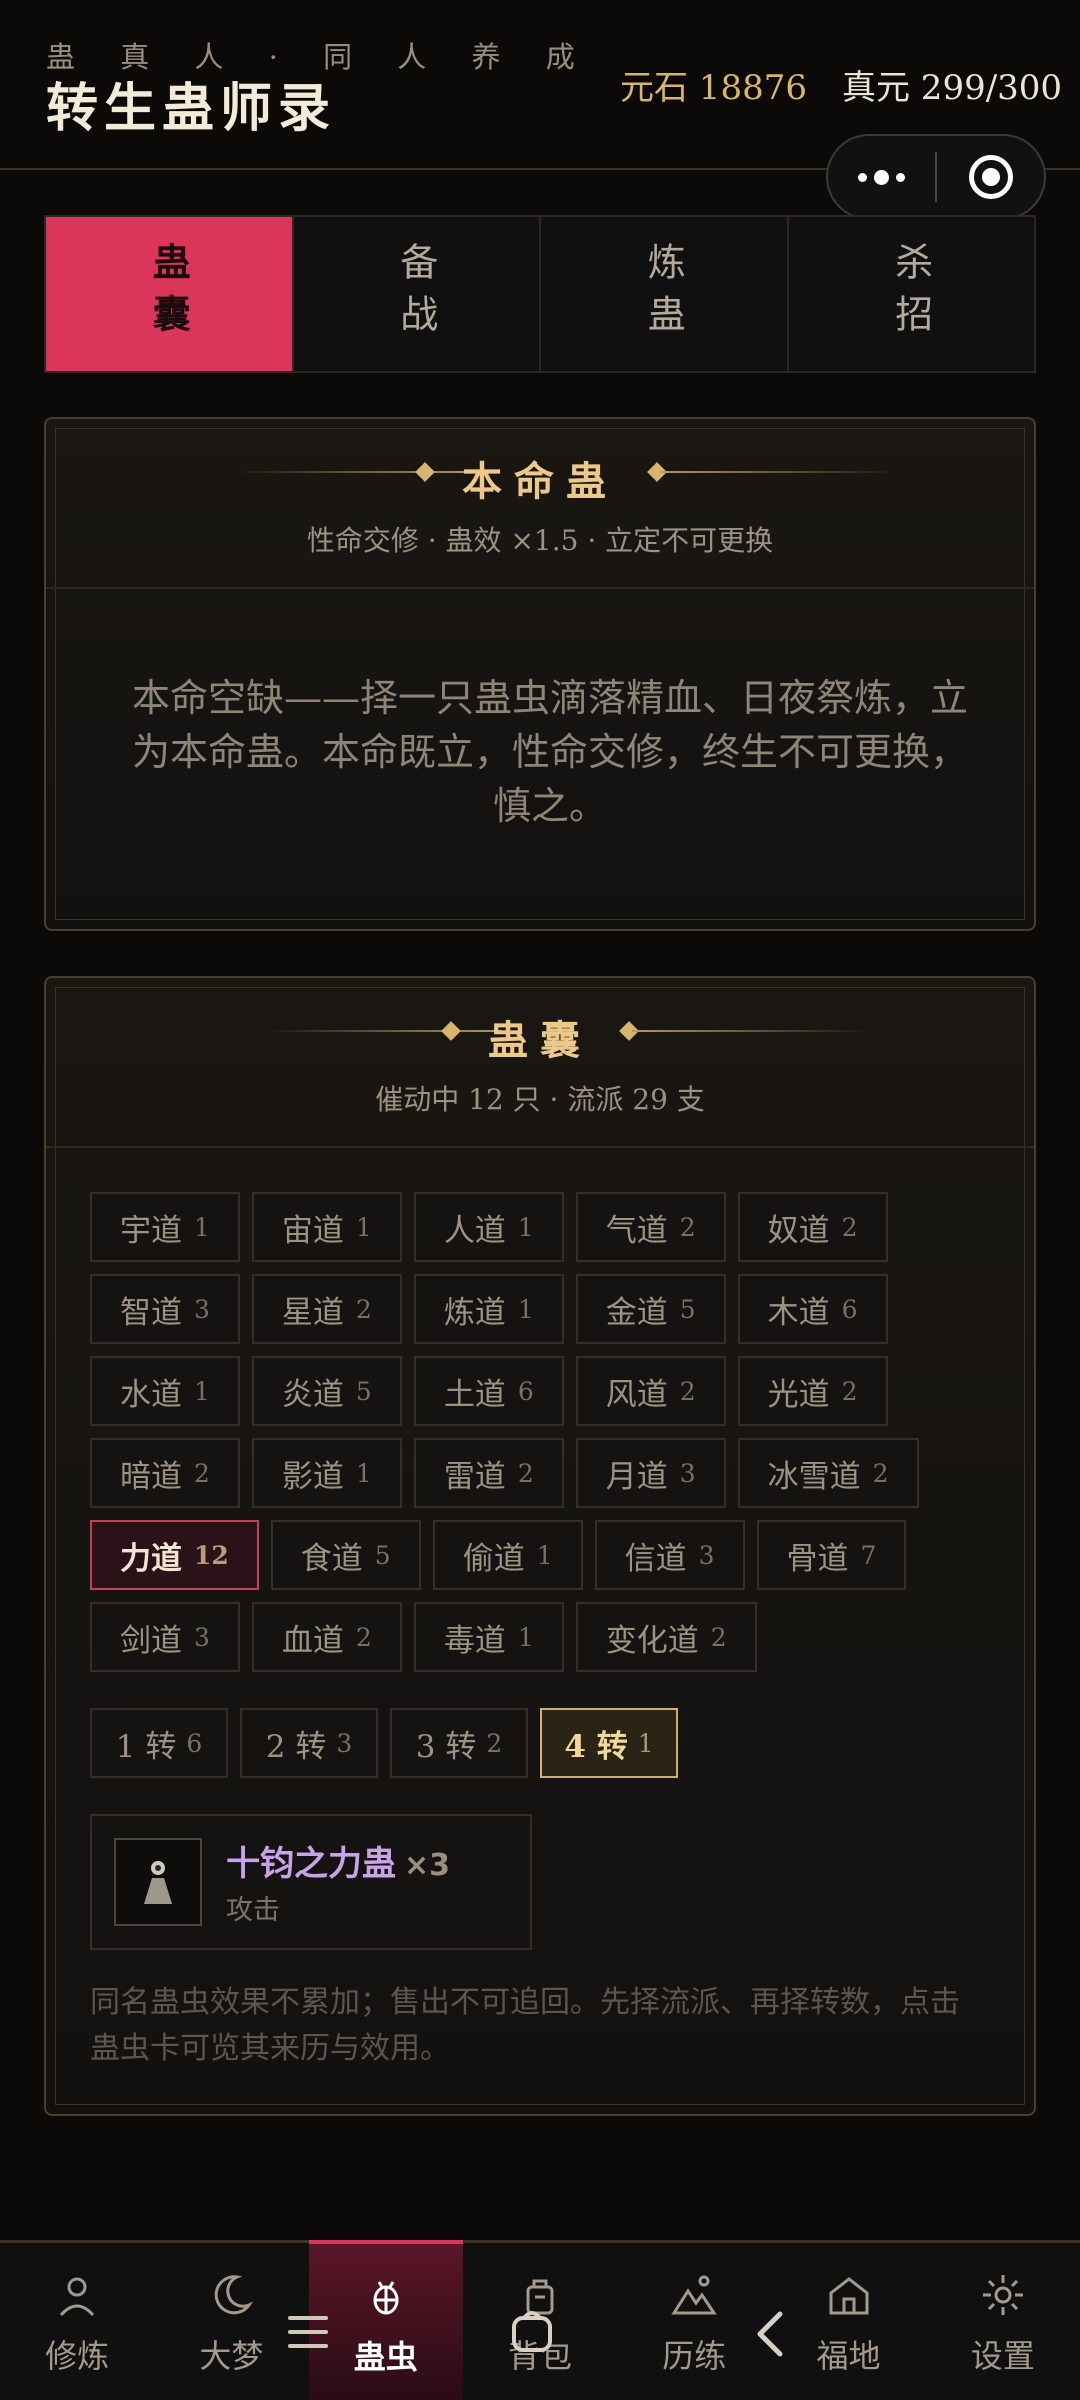  I want to click on card-title: 蛊囊, so click(540, 1040).